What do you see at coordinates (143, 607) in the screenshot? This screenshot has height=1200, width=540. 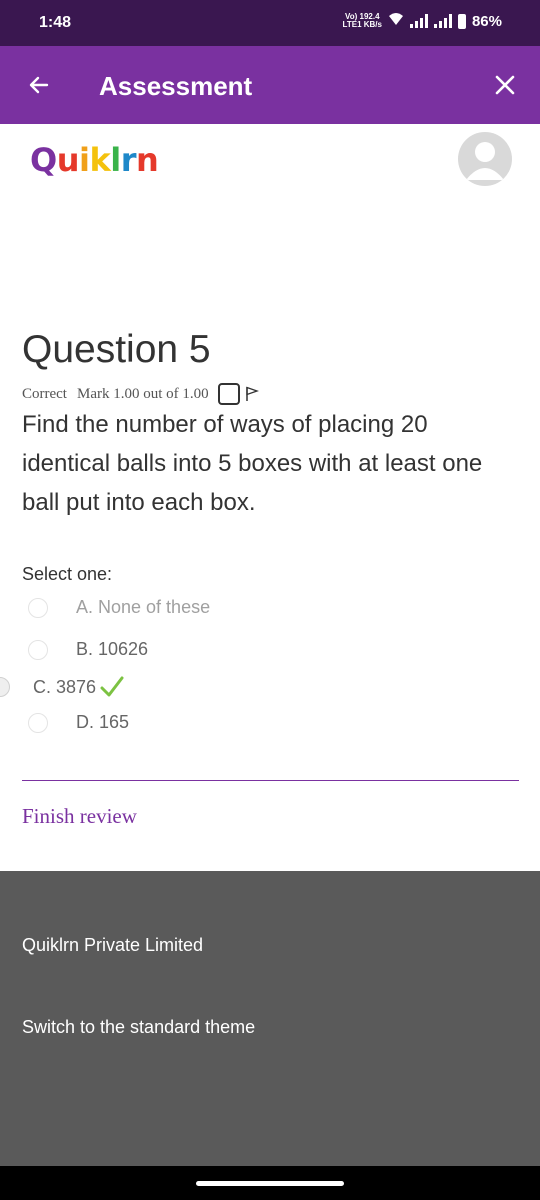 I see `answer-label: A. None of these` at bounding box center [143, 607].